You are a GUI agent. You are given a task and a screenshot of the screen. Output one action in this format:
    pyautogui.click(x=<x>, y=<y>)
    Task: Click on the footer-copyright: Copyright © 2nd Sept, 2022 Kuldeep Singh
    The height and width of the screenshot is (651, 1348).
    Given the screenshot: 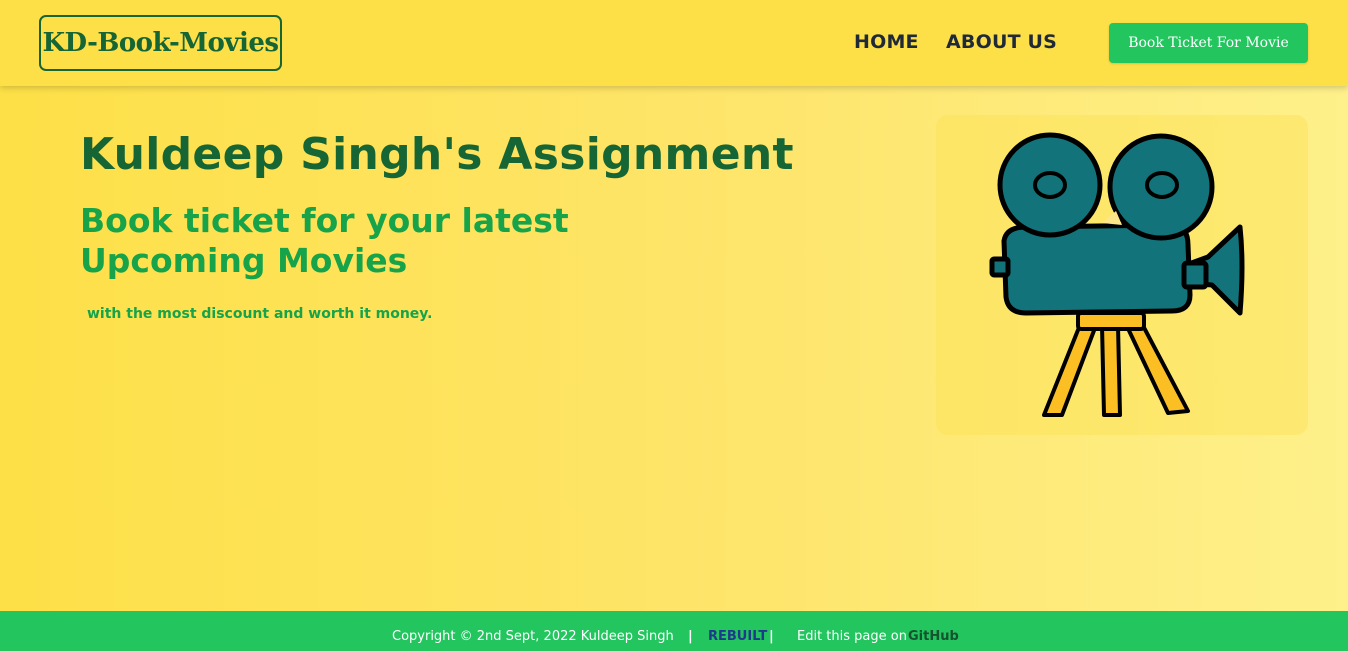 What is the action you would take?
    pyautogui.click(x=533, y=636)
    